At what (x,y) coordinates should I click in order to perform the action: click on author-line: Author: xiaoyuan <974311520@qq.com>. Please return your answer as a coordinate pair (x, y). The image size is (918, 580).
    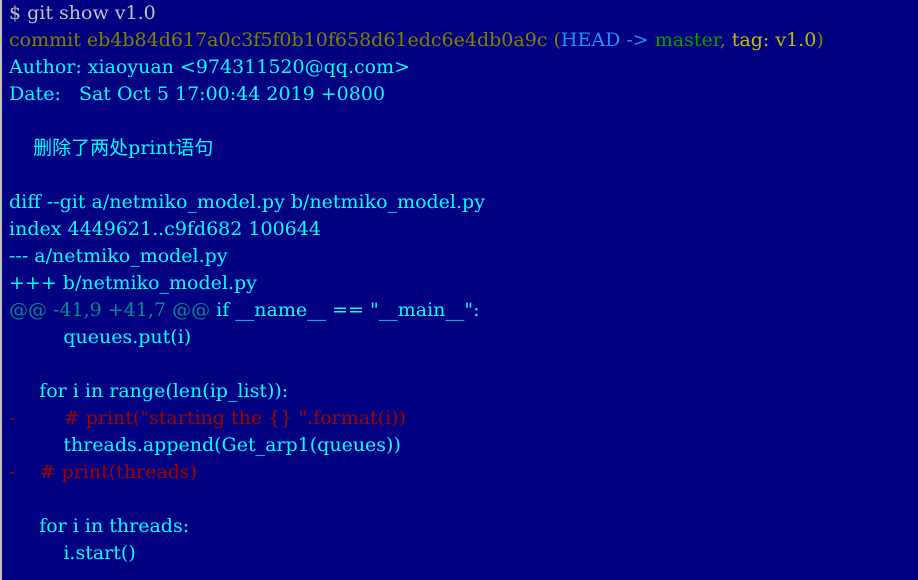
    Looking at the image, I should click on (210, 67).